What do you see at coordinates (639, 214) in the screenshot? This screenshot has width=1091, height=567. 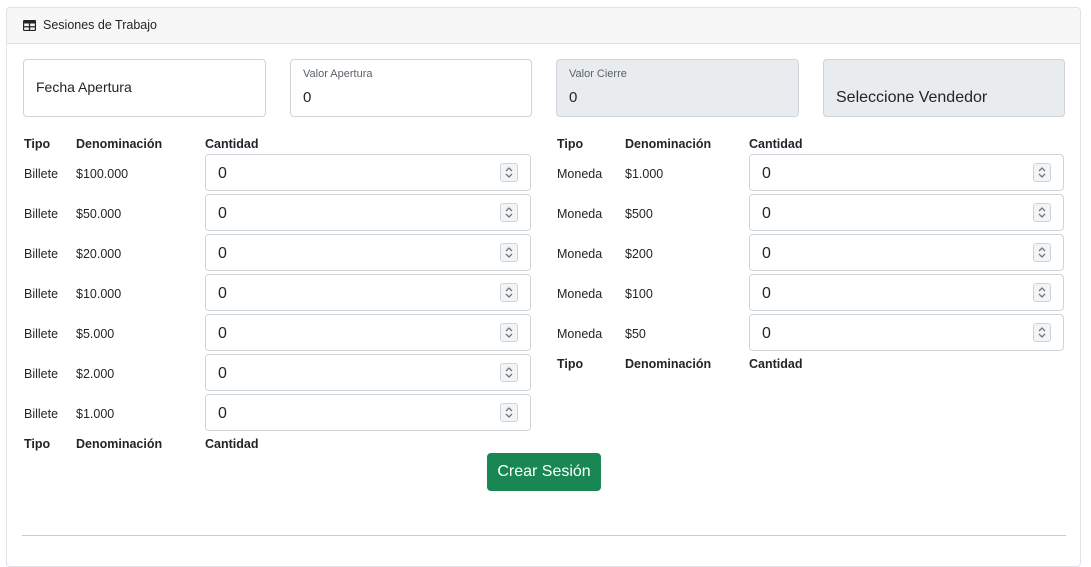 I see `row-denominacion: $500` at bounding box center [639, 214].